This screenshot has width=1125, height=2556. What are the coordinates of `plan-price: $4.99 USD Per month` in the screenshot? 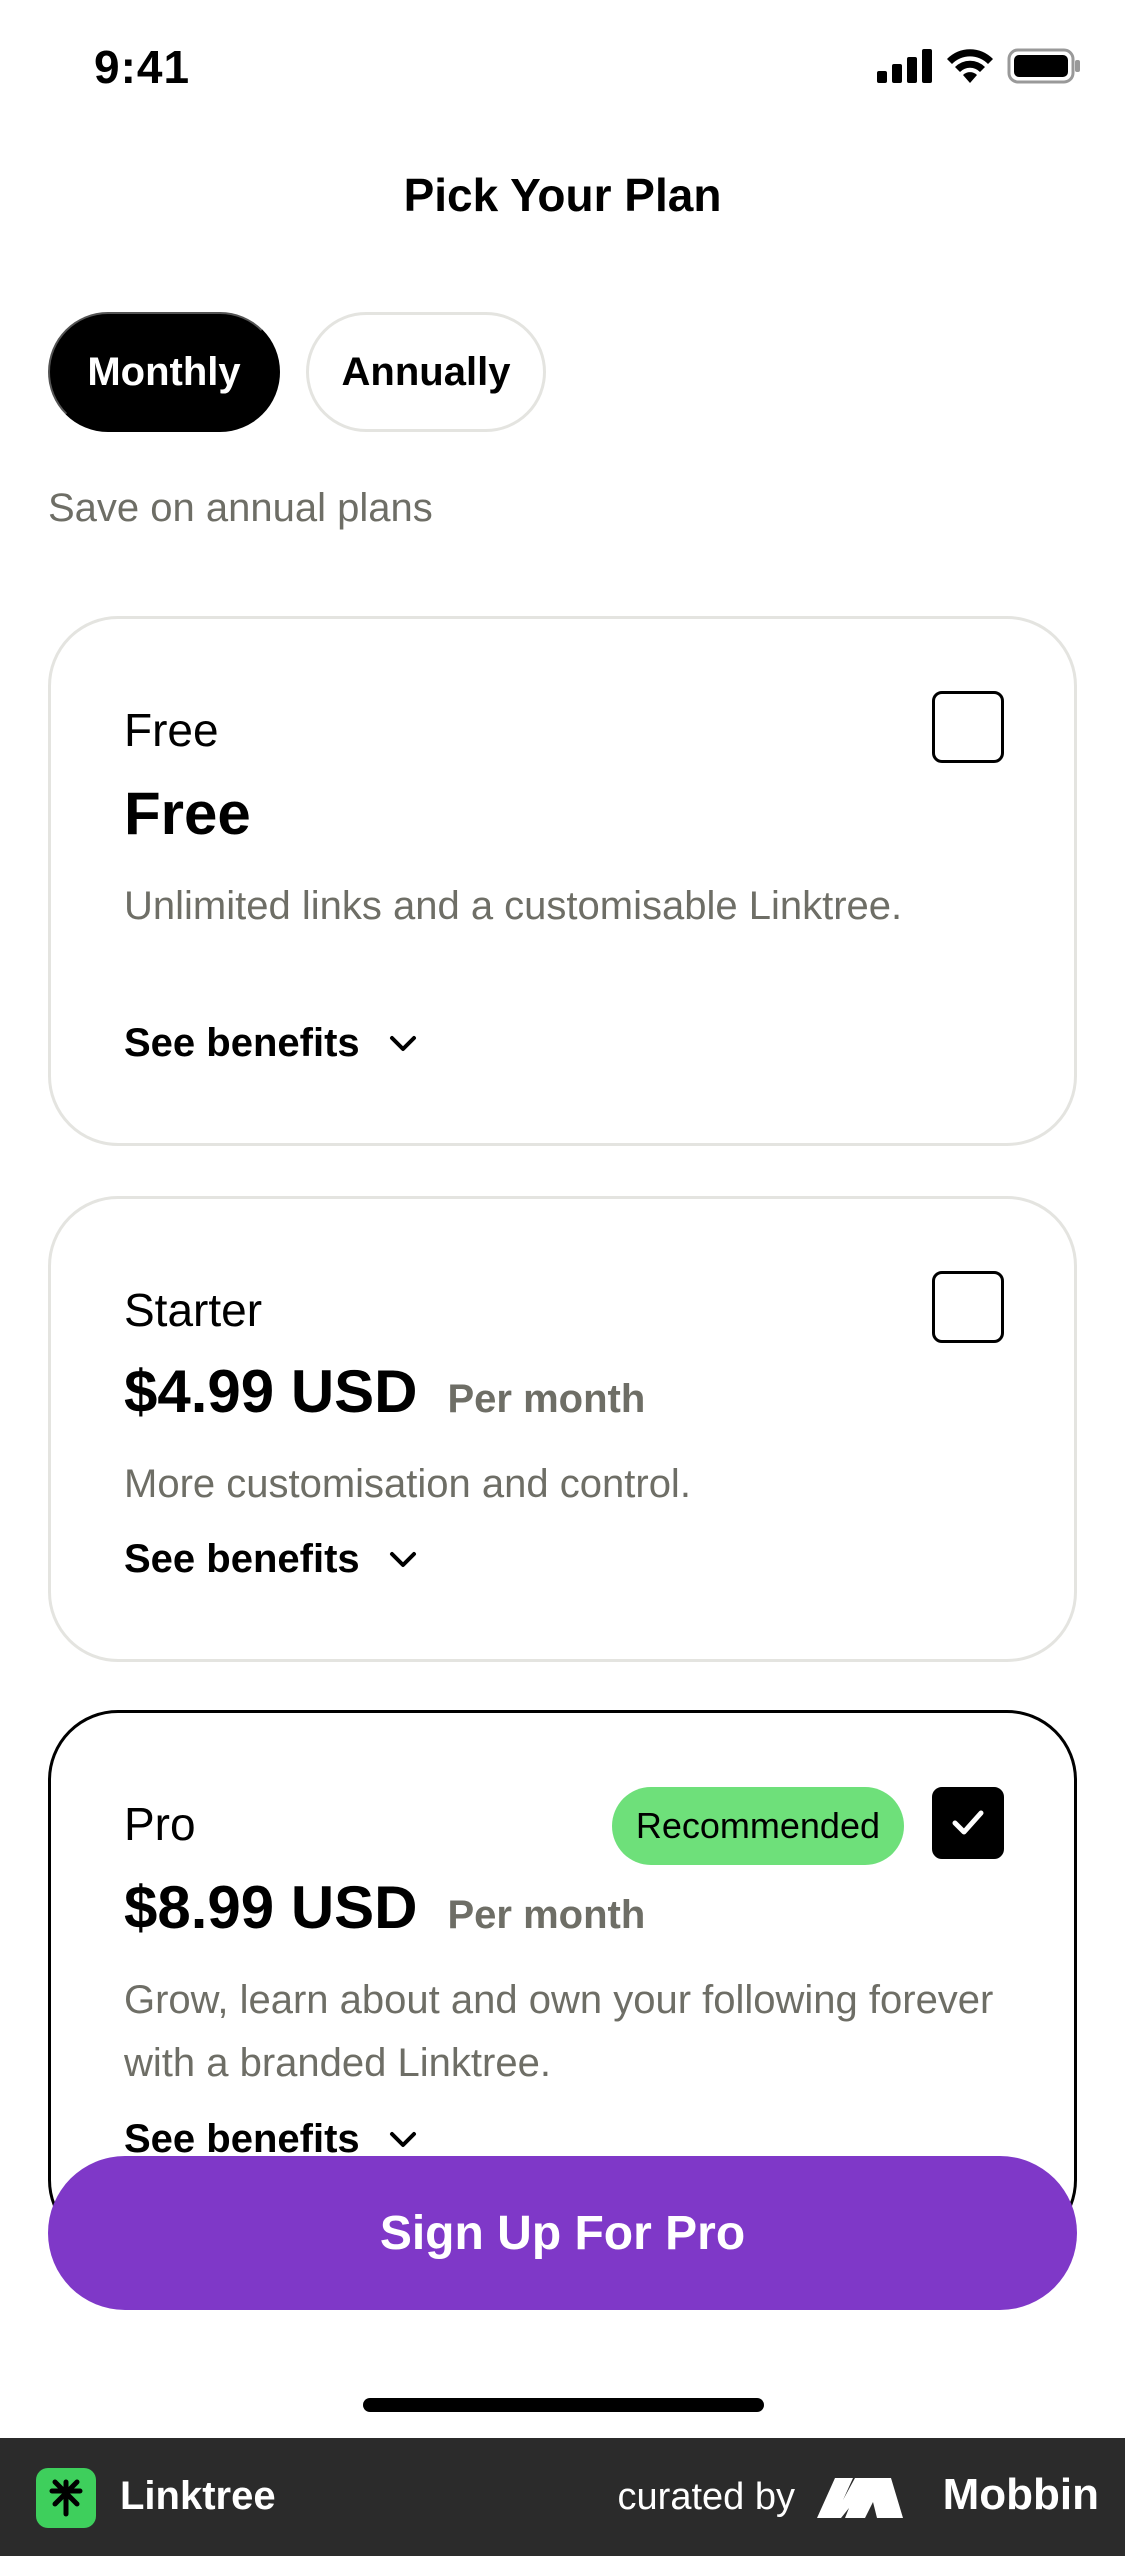 It's located at (384, 1391).